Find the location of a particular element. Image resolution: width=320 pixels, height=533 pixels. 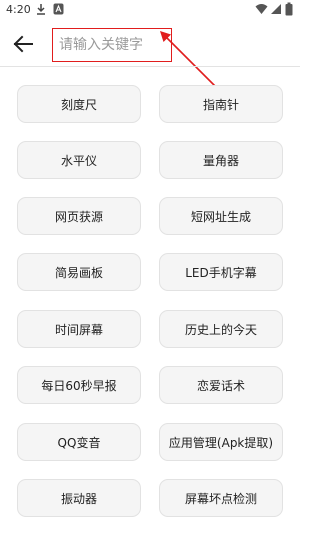

tool-button-vibrator: 振动器 is located at coordinates (79, 498).